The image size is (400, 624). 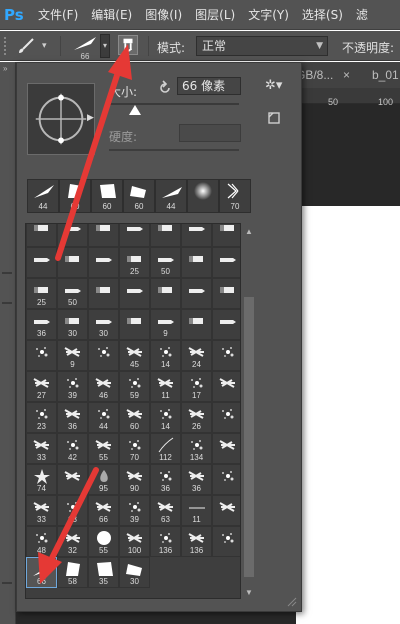 What do you see at coordinates (41, 479) in the screenshot?
I see `brush-tile: 74` at bounding box center [41, 479].